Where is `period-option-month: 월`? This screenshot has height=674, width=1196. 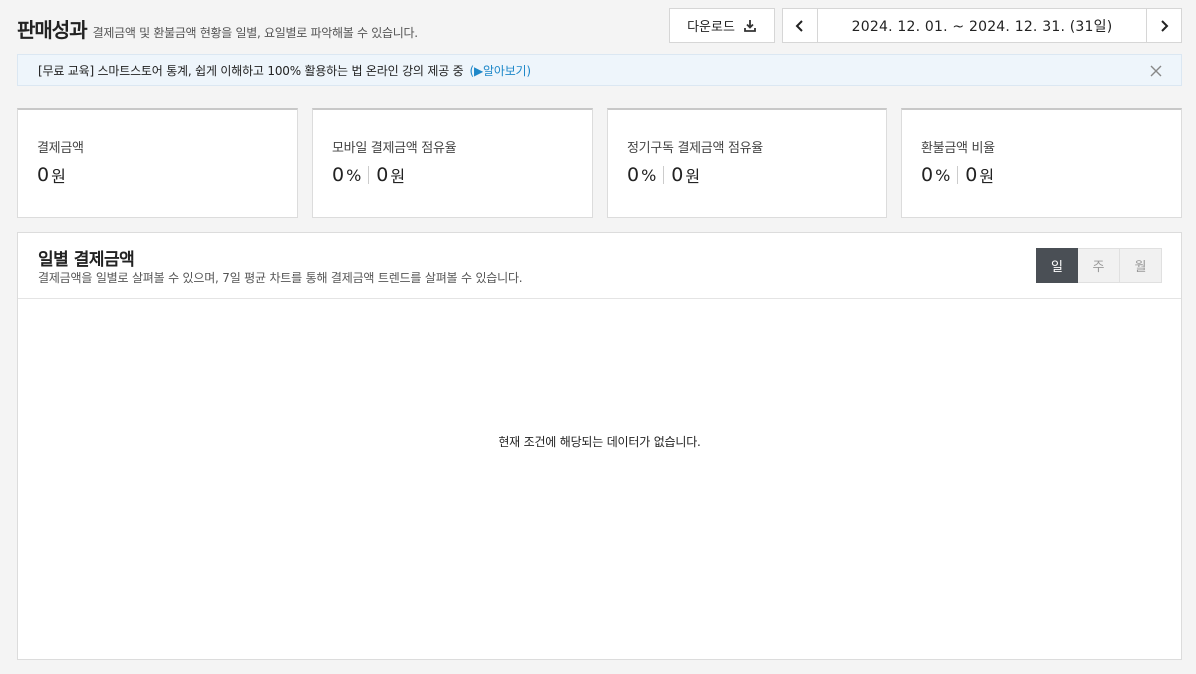
period-option-month: 월 is located at coordinates (1141, 265).